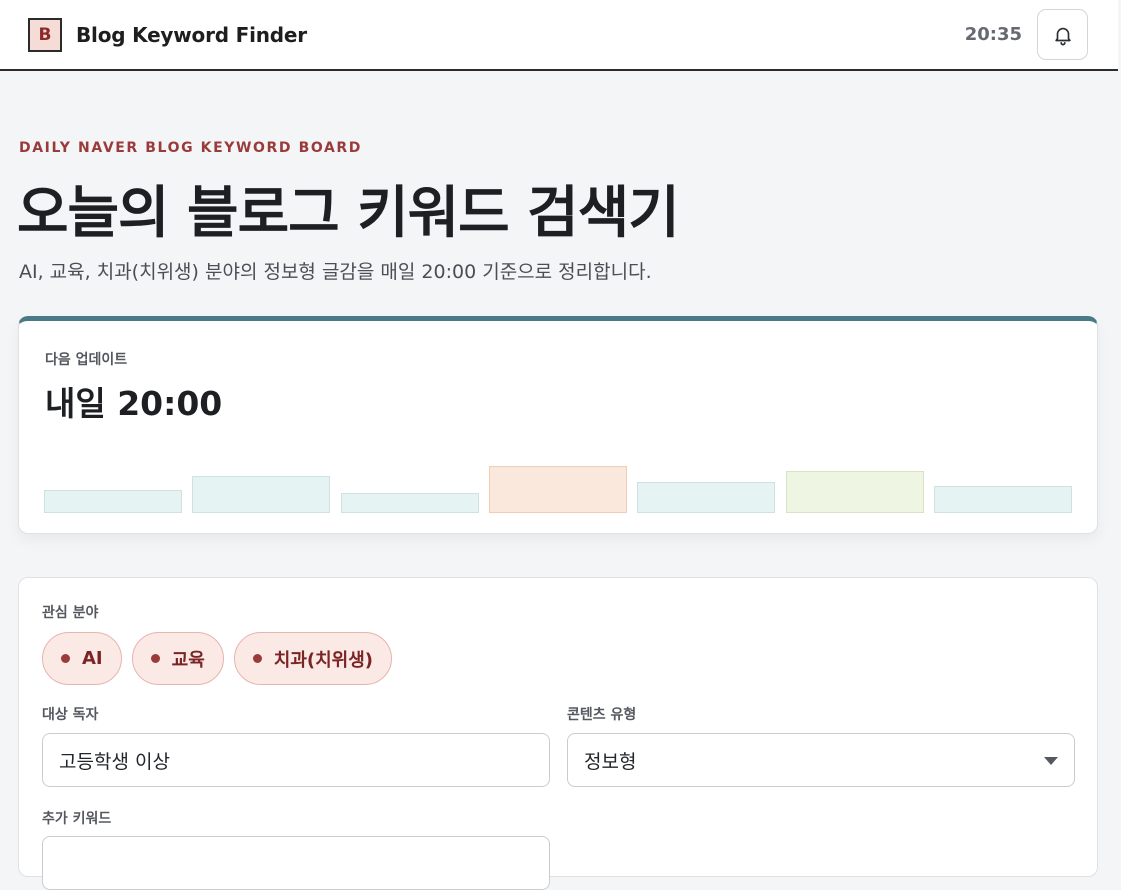 This screenshot has width=1121, height=890. What do you see at coordinates (70, 715) in the screenshot?
I see `audience-label: 대상 독자` at bounding box center [70, 715].